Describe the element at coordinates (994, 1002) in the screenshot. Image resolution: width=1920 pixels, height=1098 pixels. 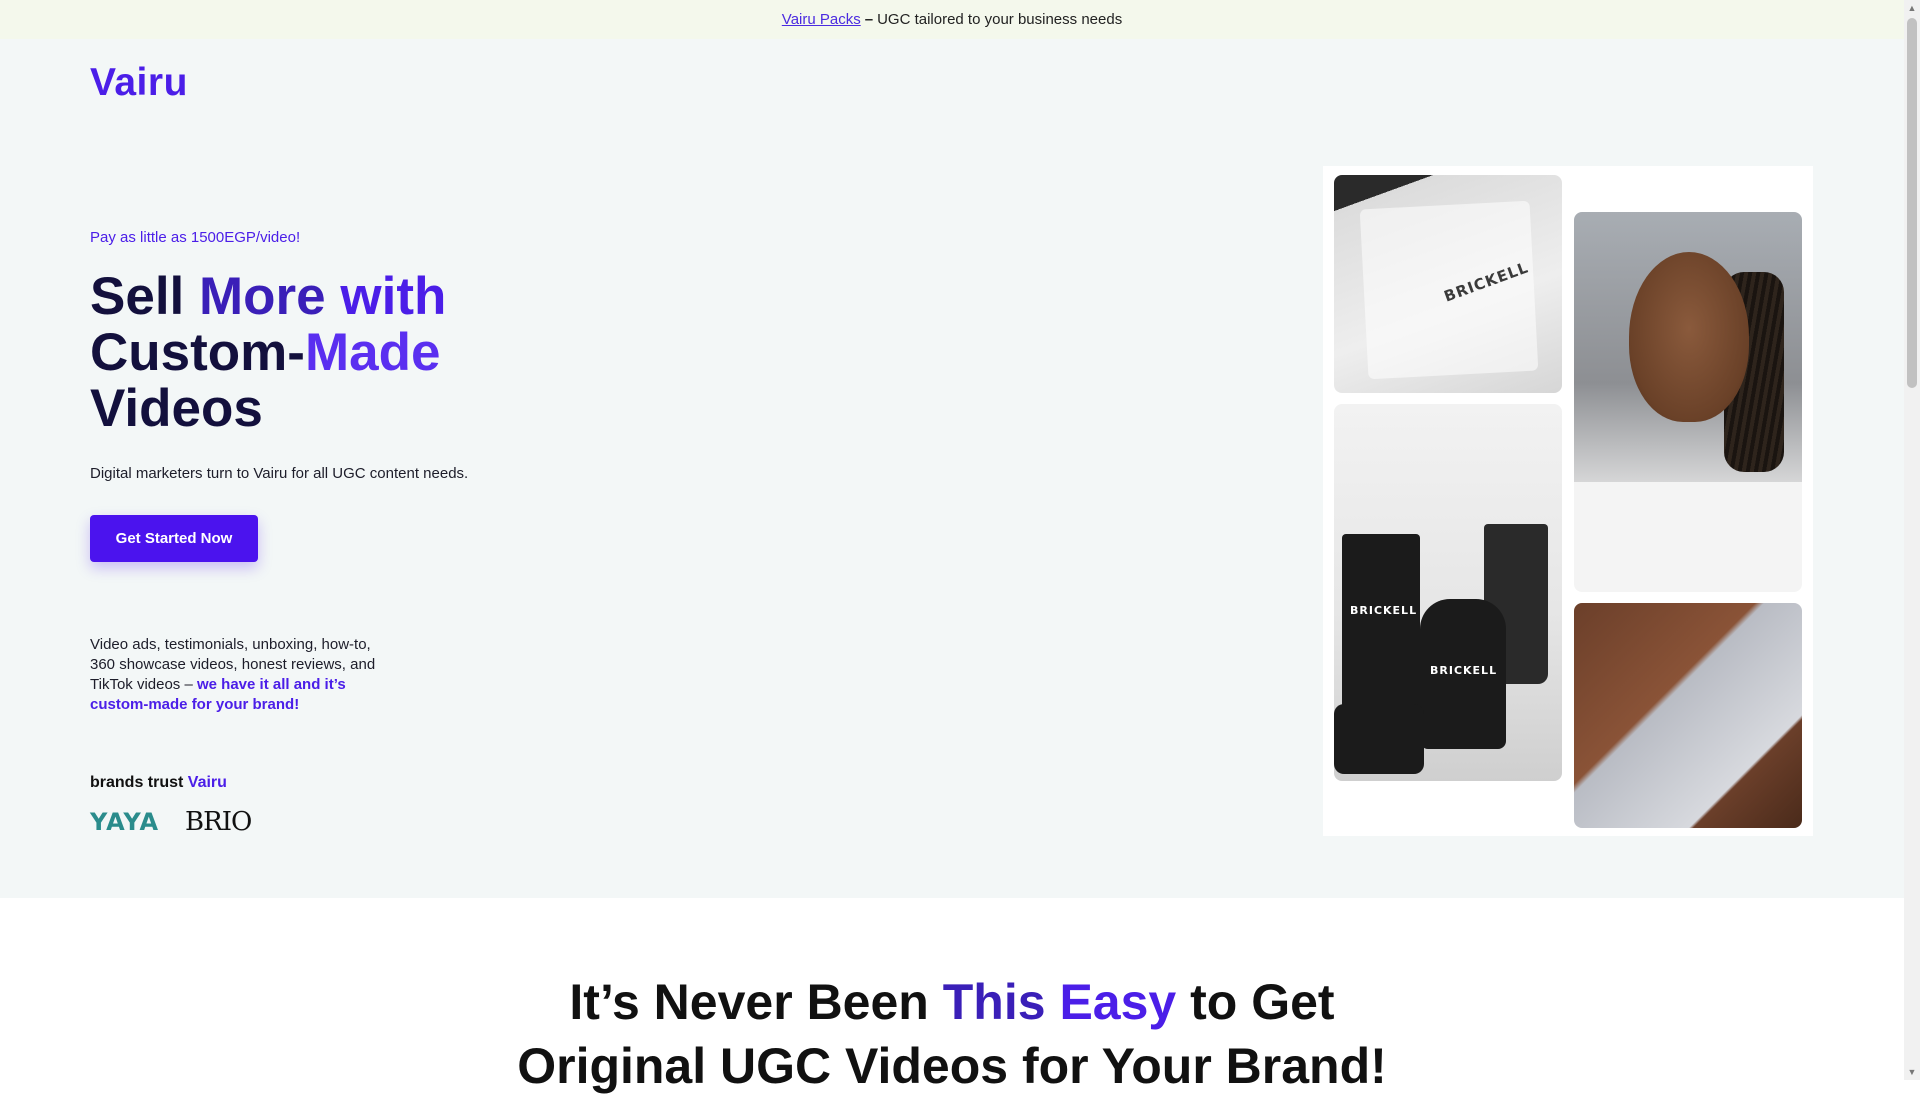
I see `heading-part: This` at that location.